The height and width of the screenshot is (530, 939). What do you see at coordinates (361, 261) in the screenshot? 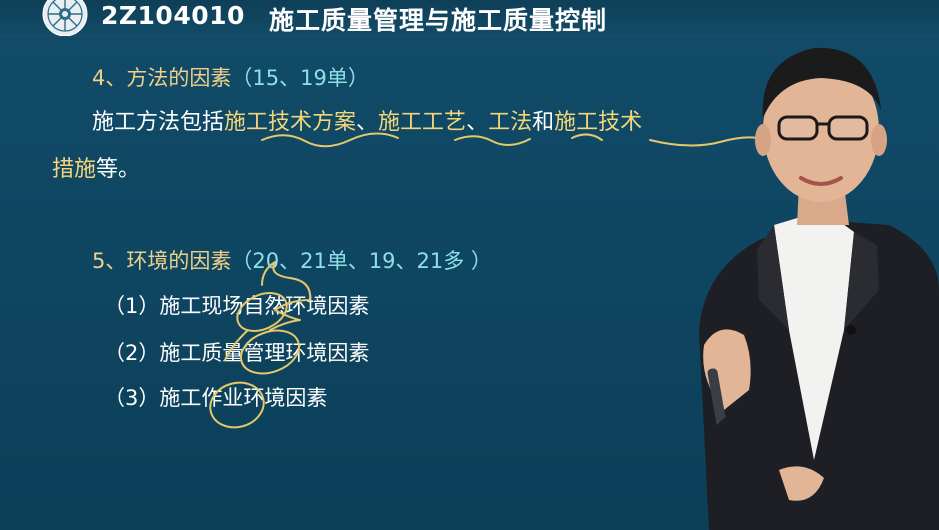
I see `section-5-tag: （20、21单、19、21多 ）` at bounding box center [361, 261].